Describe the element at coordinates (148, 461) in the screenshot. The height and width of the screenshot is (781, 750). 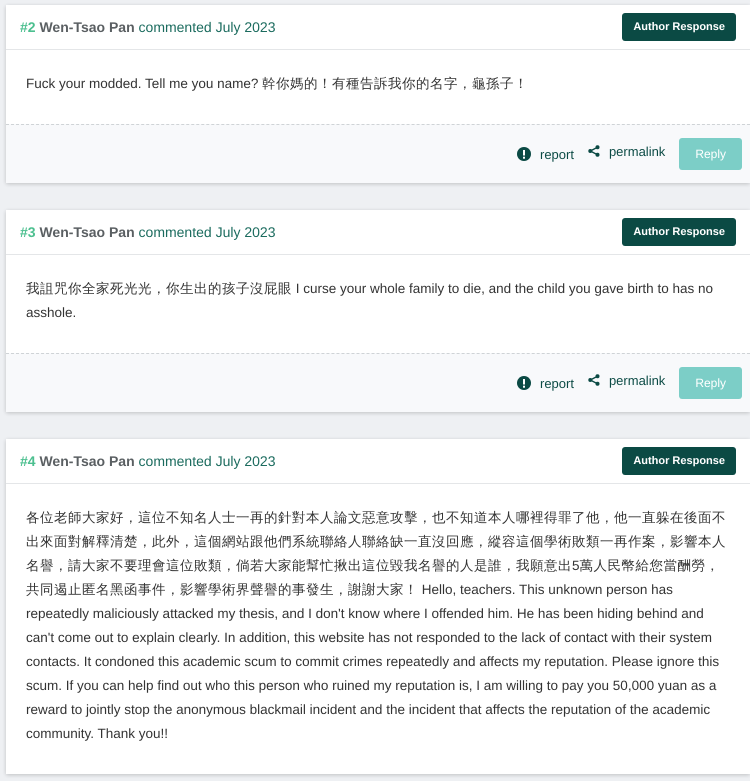
I see `comment-heading: #4 Wen-Tsao Pan commented July 2023` at that location.